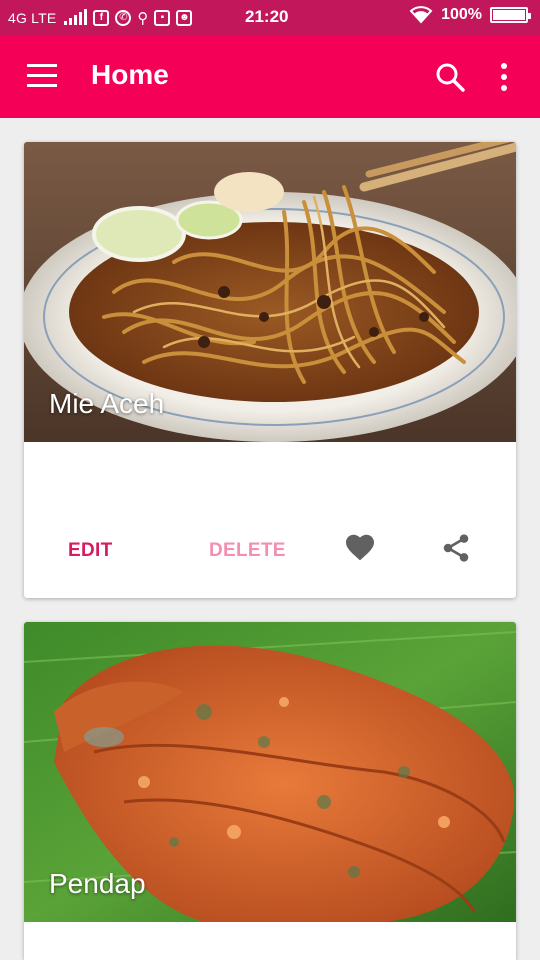  What do you see at coordinates (360, 547) in the screenshot?
I see `favorite-icon` at bounding box center [360, 547].